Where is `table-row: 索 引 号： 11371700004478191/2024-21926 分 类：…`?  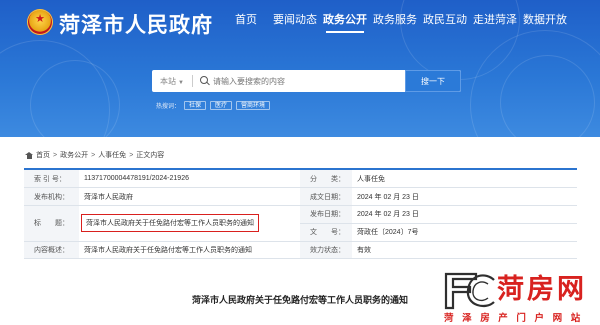 table-row: 索 引 号： 11371700004478191/2024-21926 分 类：… is located at coordinates (300, 179).